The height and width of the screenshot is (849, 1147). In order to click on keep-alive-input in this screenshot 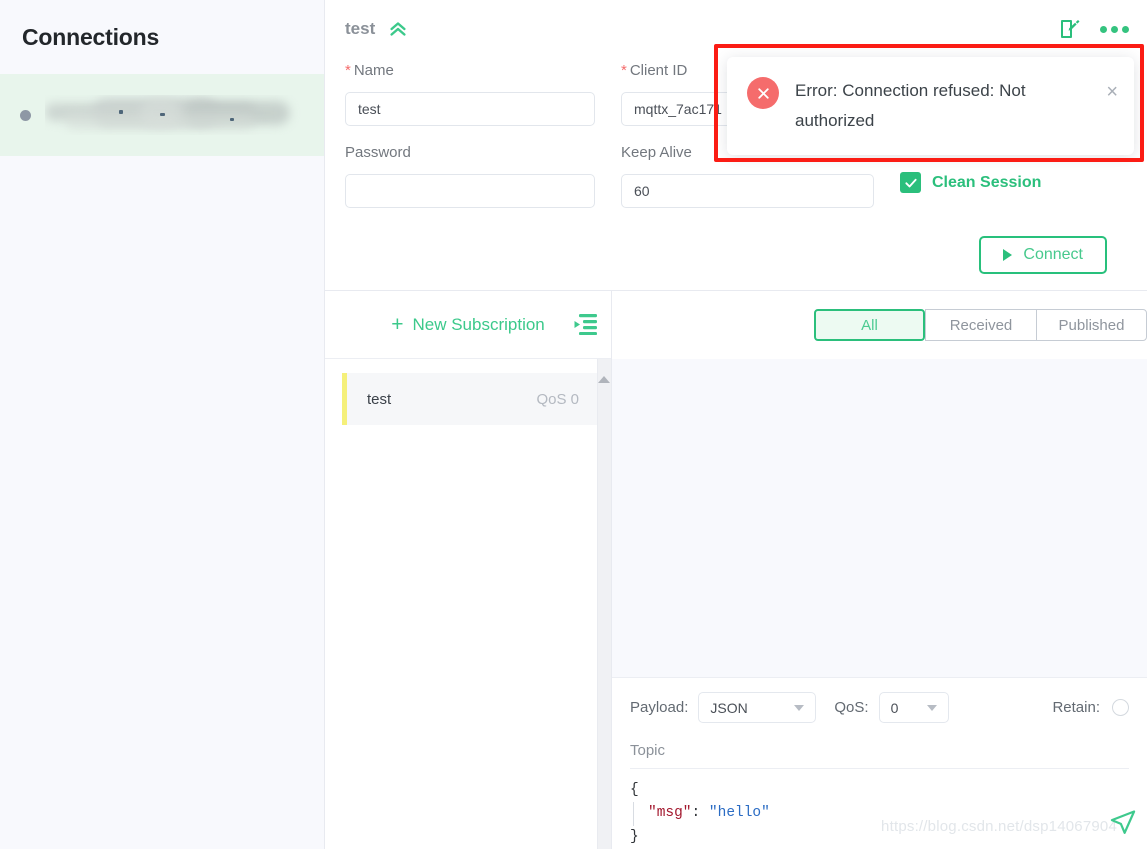, I will do `click(747, 191)`.